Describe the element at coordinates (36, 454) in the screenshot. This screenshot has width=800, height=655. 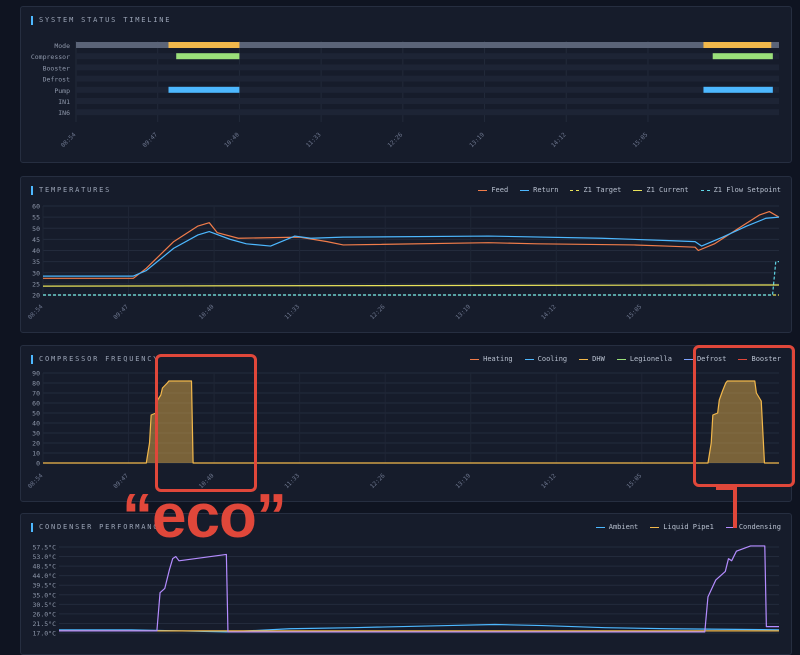
I see `y-tick-label: 10` at that location.